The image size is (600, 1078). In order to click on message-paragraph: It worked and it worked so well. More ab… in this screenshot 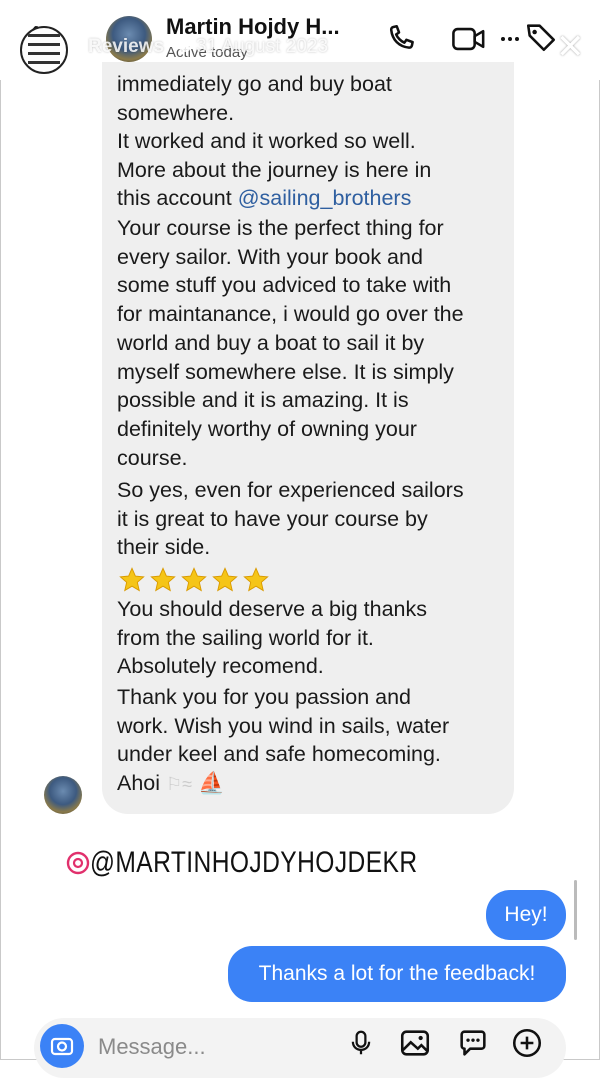, I will do `click(312, 170)`.